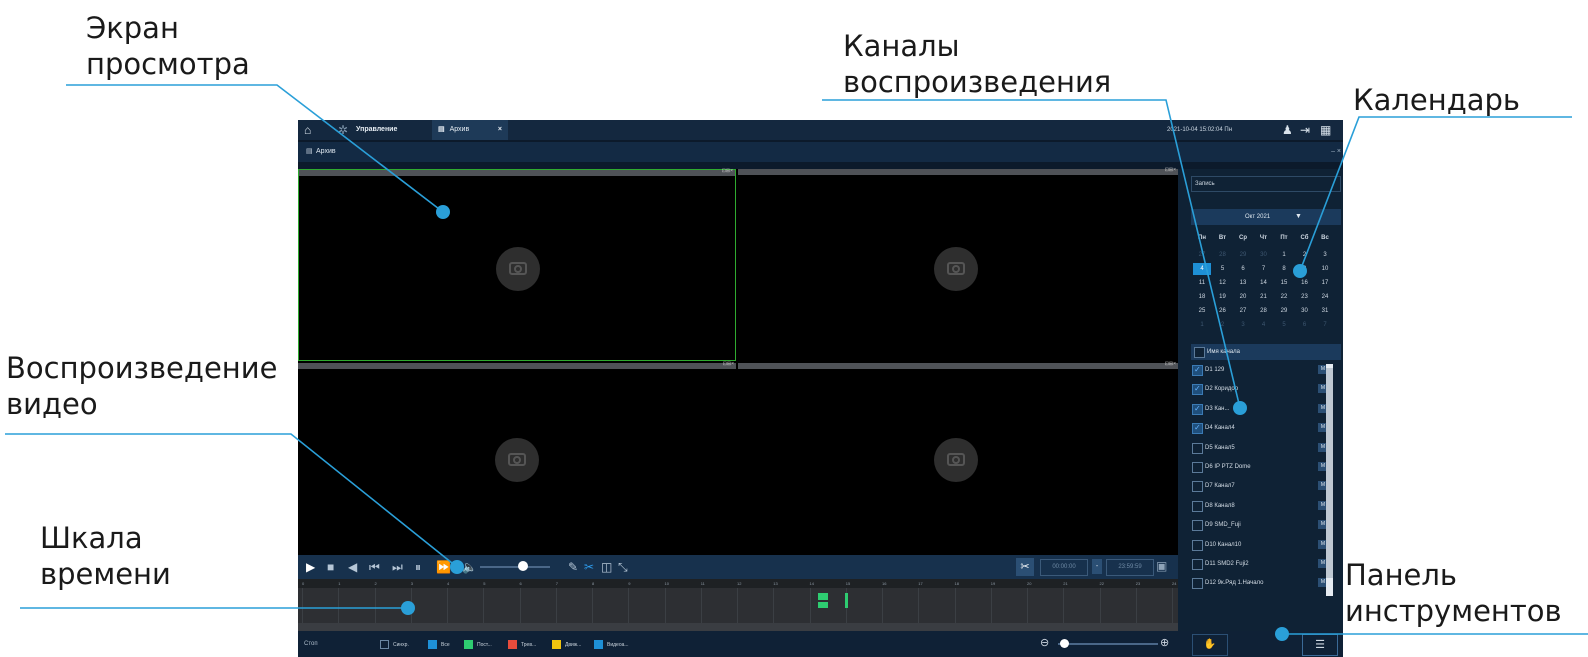  Describe the element at coordinates (1267, 389) in the screenshot. I see `channel-row: ✓ D2 Коридор M` at that location.